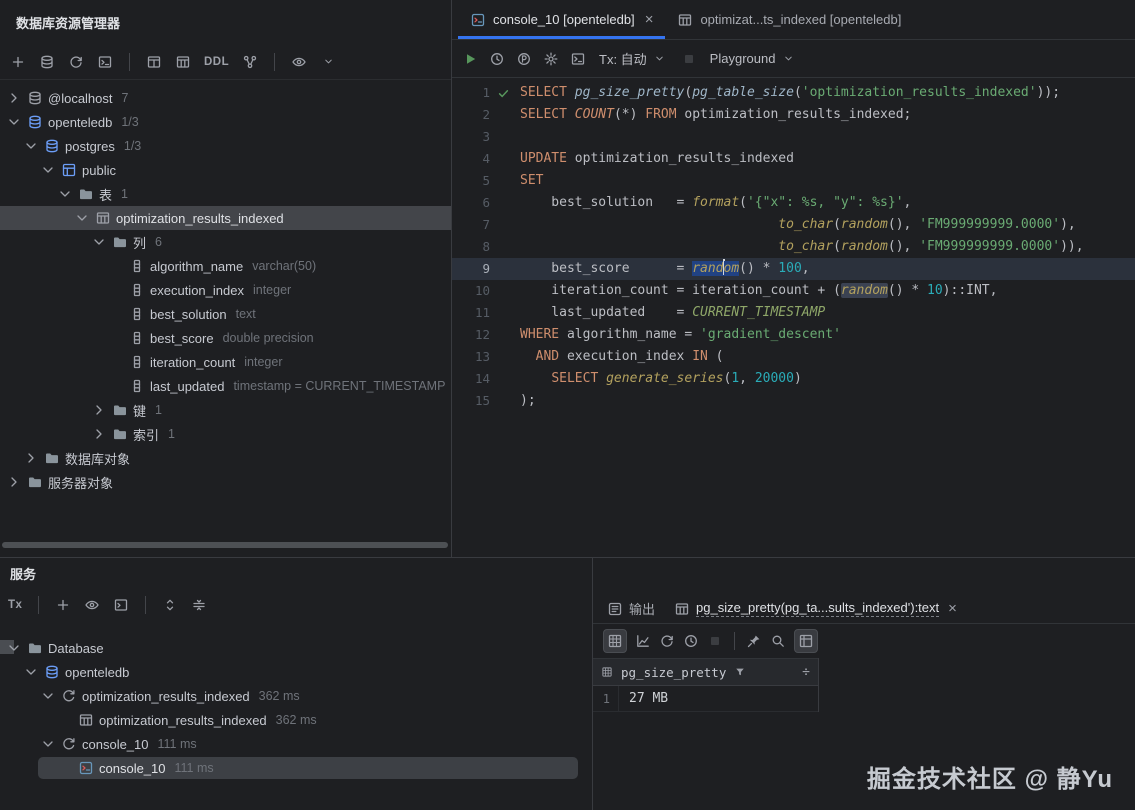 The height and width of the screenshot is (810, 1135). Describe the element at coordinates (225, 218) in the screenshot. I see `tree-item-optimization-results-indexed: optimization_results_indexed` at that location.